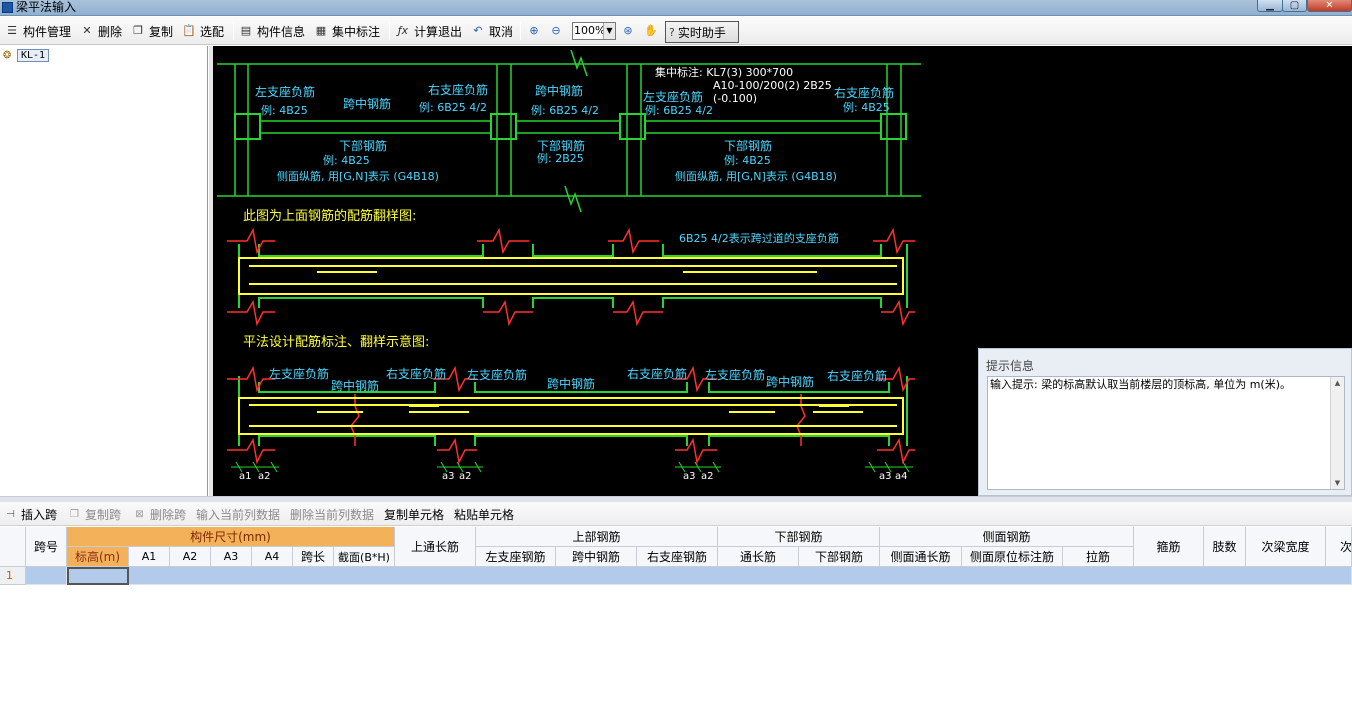 This screenshot has width=1352, height=702. I want to click on zoom-value: 100%, so click(590, 30).